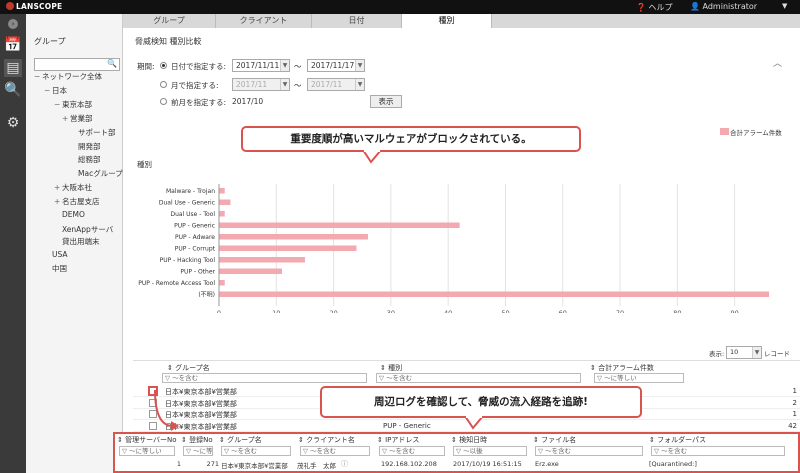  I want to click on tab-group: グループ, so click(169, 21).